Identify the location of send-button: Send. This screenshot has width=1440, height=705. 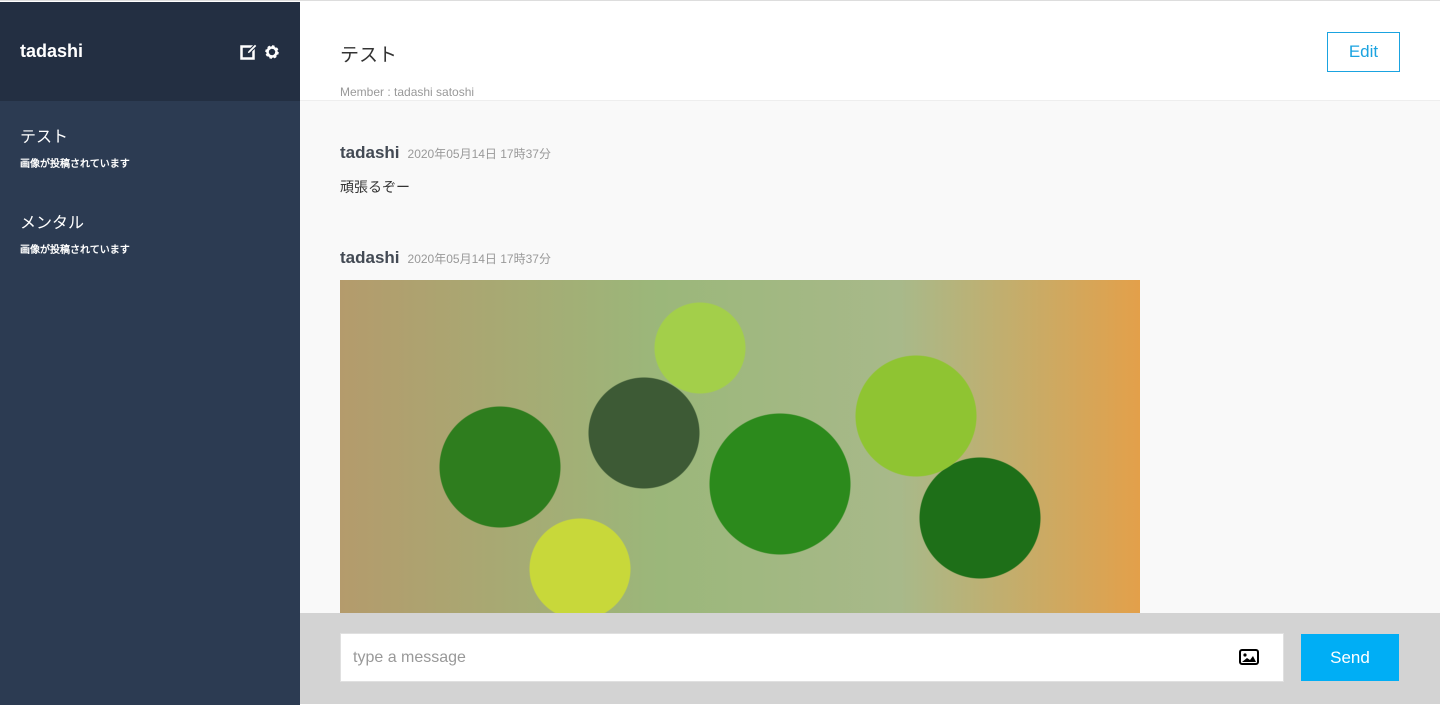
(1350, 657).